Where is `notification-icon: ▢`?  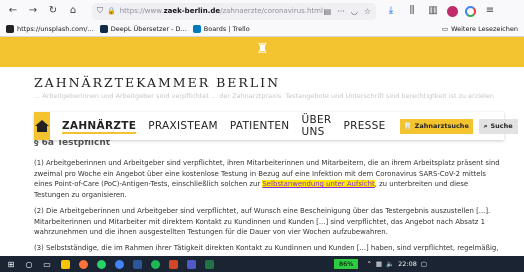
notification-icon: ▢ is located at coordinates (424, 264).